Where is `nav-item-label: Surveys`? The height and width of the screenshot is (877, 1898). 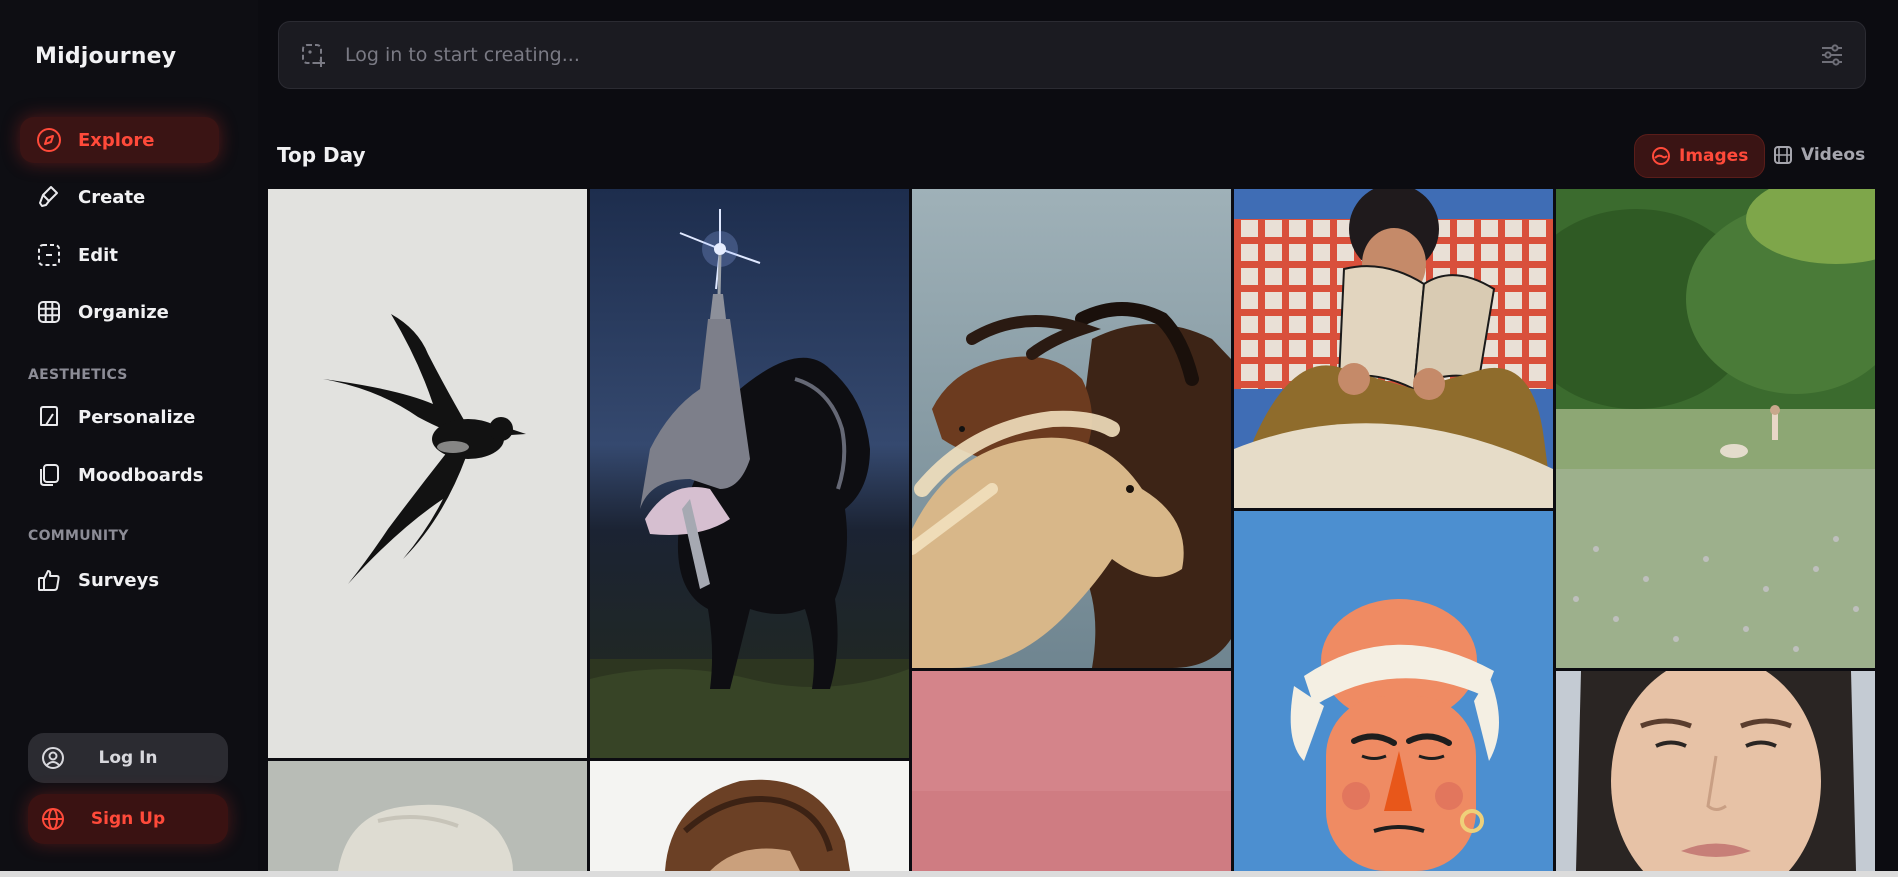 nav-item-label: Surveys is located at coordinates (119, 580).